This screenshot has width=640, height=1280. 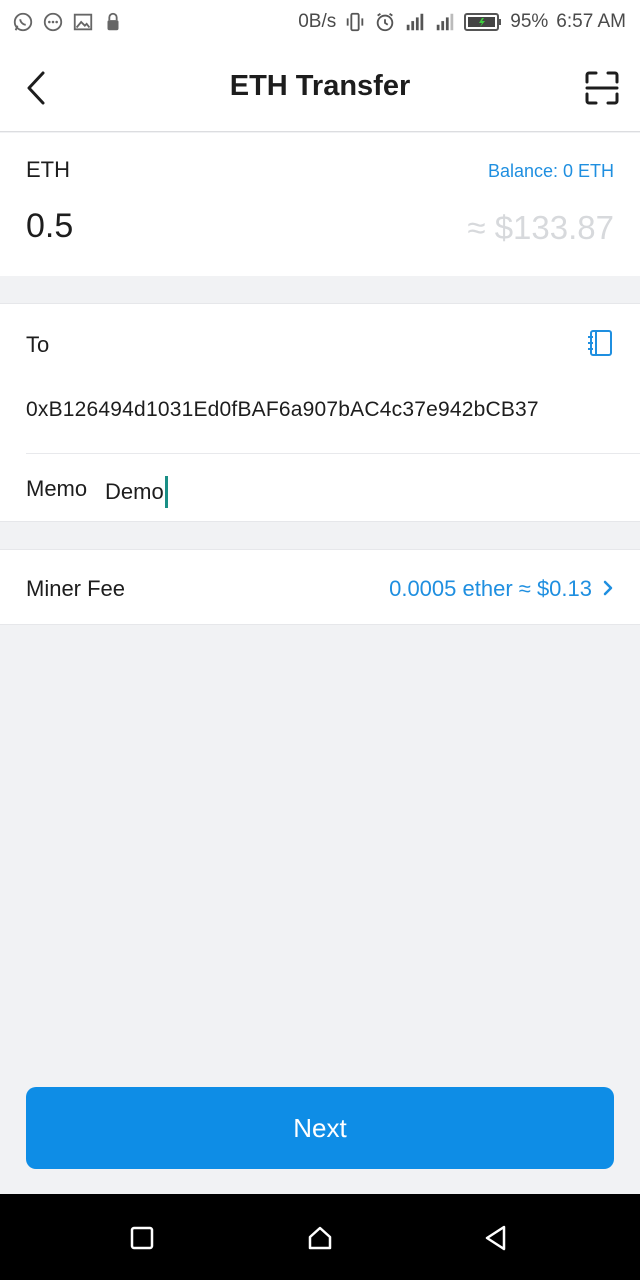 I want to click on home-button, so click(x=320, y=1238).